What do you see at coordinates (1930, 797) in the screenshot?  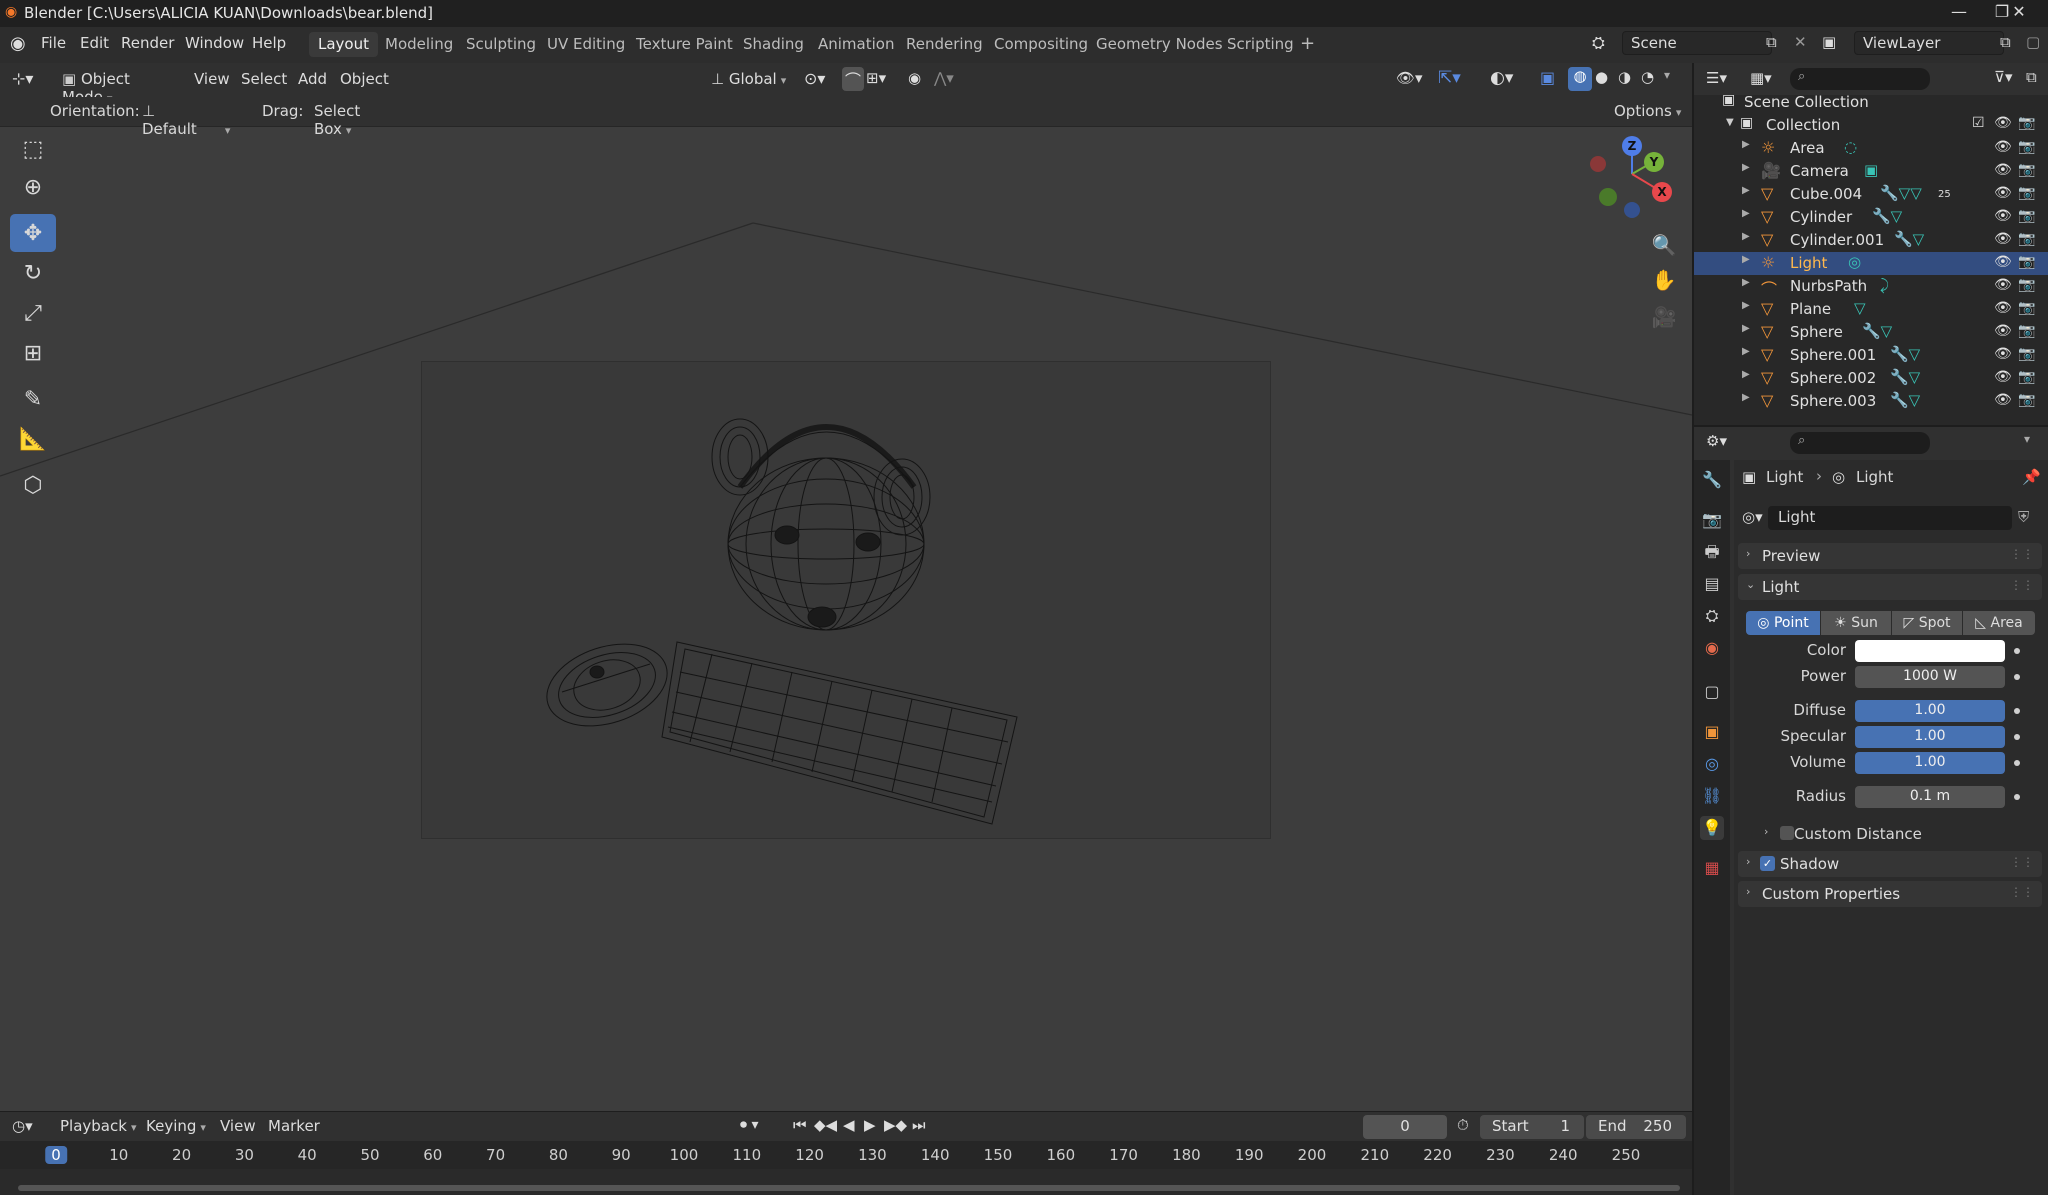 I see `radius-field: 0.1 m` at bounding box center [1930, 797].